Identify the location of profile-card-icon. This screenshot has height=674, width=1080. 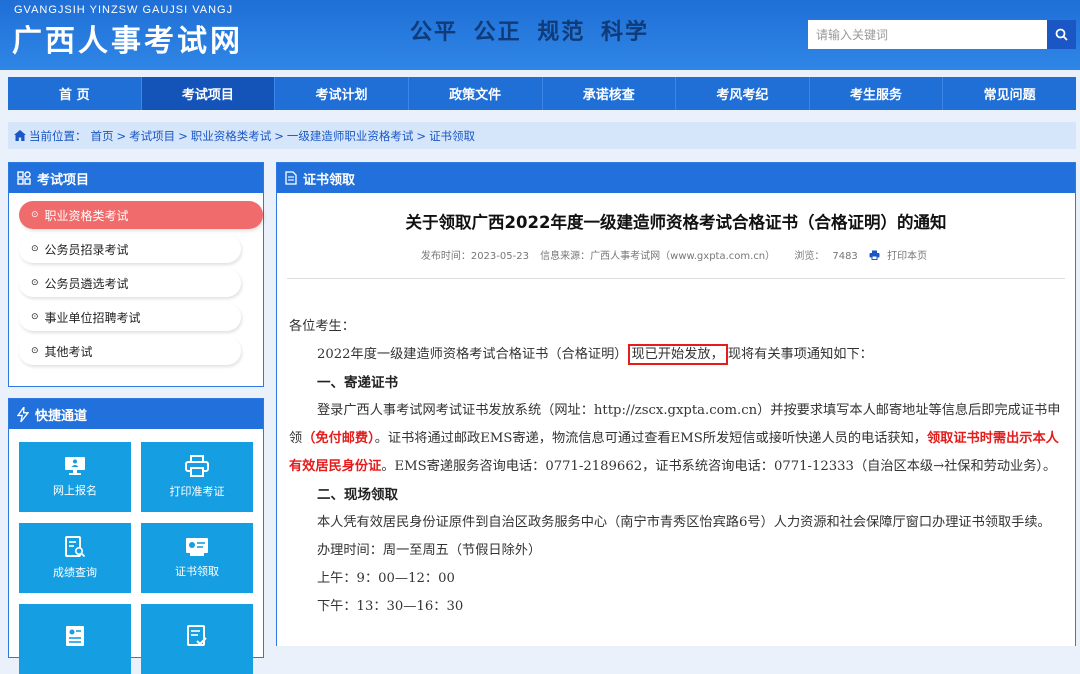
(75, 636).